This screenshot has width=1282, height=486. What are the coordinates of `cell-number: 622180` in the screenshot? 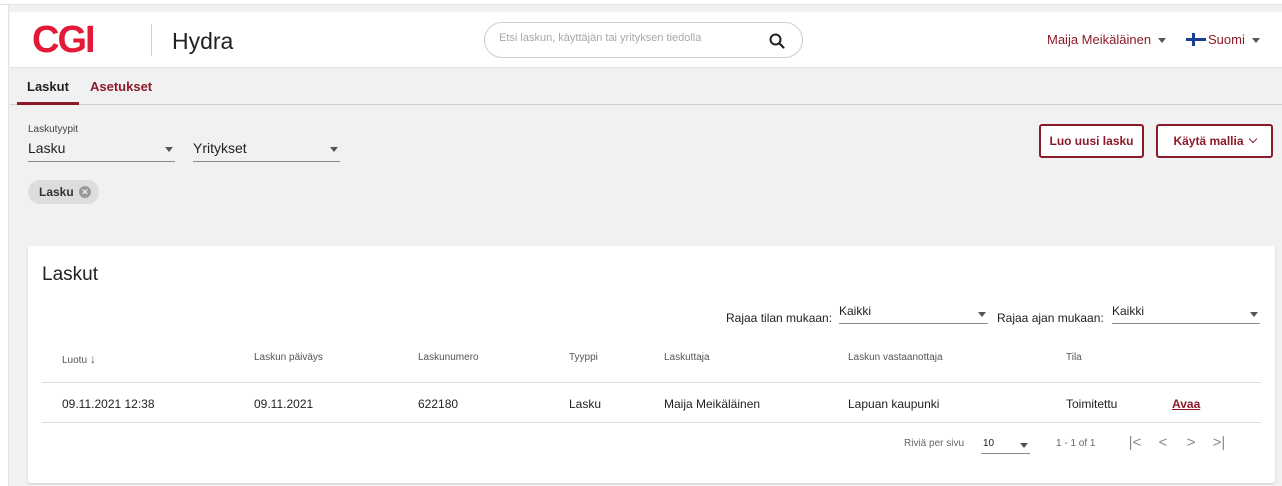 It's located at (438, 404).